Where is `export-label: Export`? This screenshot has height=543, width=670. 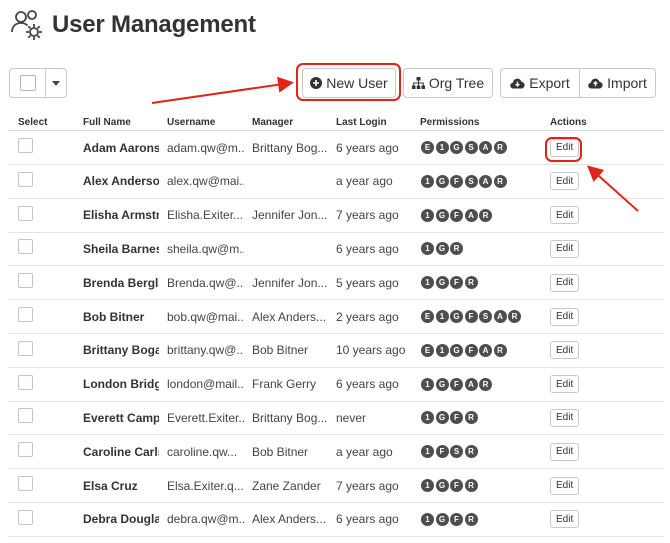 export-label: Export is located at coordinates (549, 83).